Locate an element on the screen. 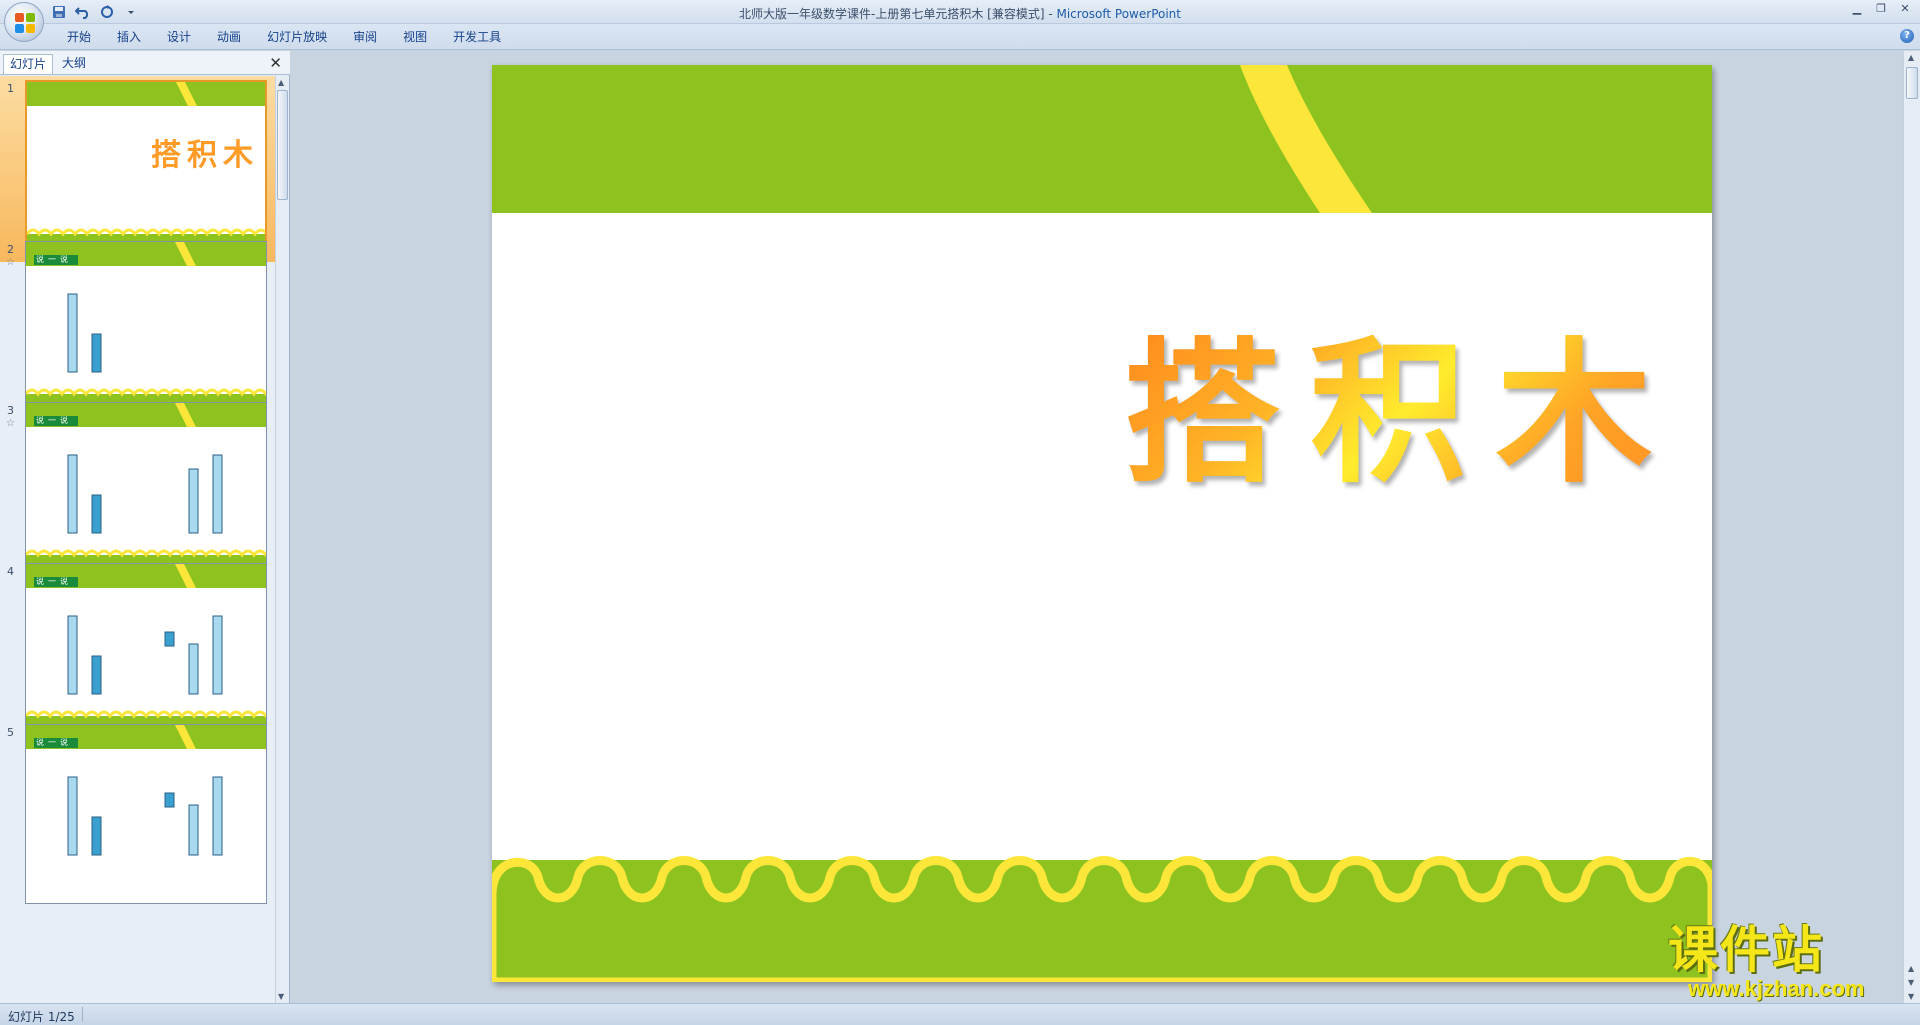  thumbnail-title: 搭积木 is located at coordinates (205, 155).